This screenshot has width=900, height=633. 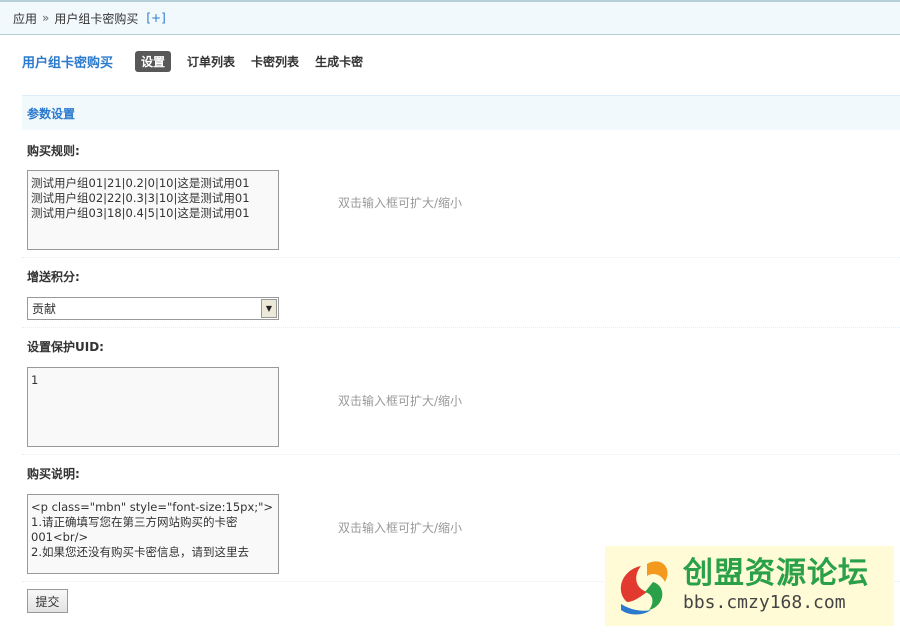 What do you see at coordinates (211, 61) in the screenshot?
I see `tab-order-list: 订单列表` at bounding box center [211, 61].